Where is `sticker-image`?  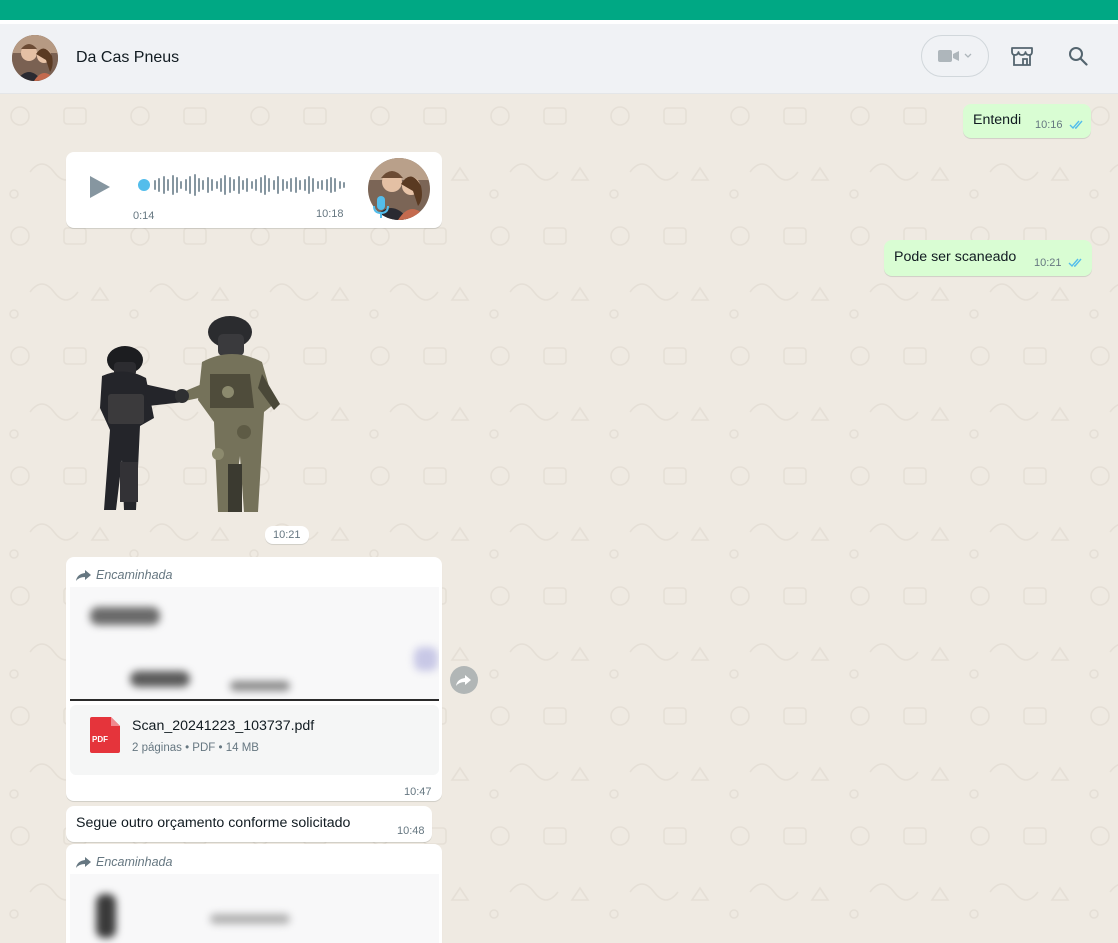 sticker-image is located at coordinates (195, 416).